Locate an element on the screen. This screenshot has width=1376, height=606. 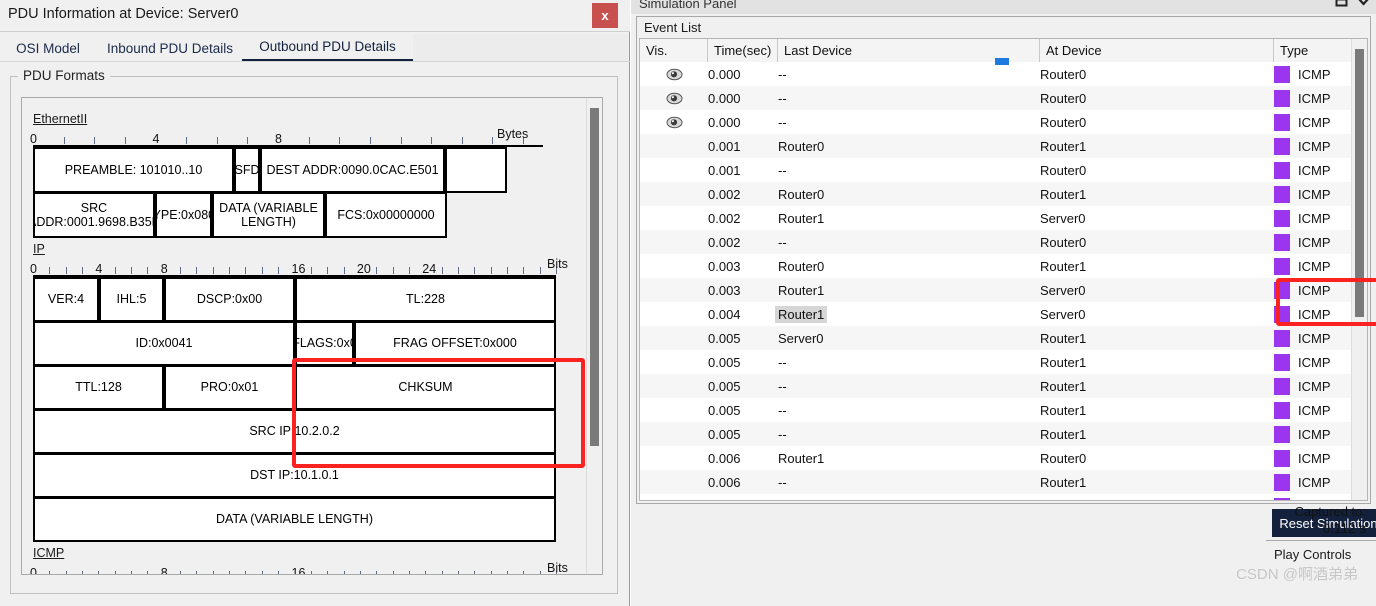
selected-cell-highlight: Router1 is located at coordinates (801, 314).